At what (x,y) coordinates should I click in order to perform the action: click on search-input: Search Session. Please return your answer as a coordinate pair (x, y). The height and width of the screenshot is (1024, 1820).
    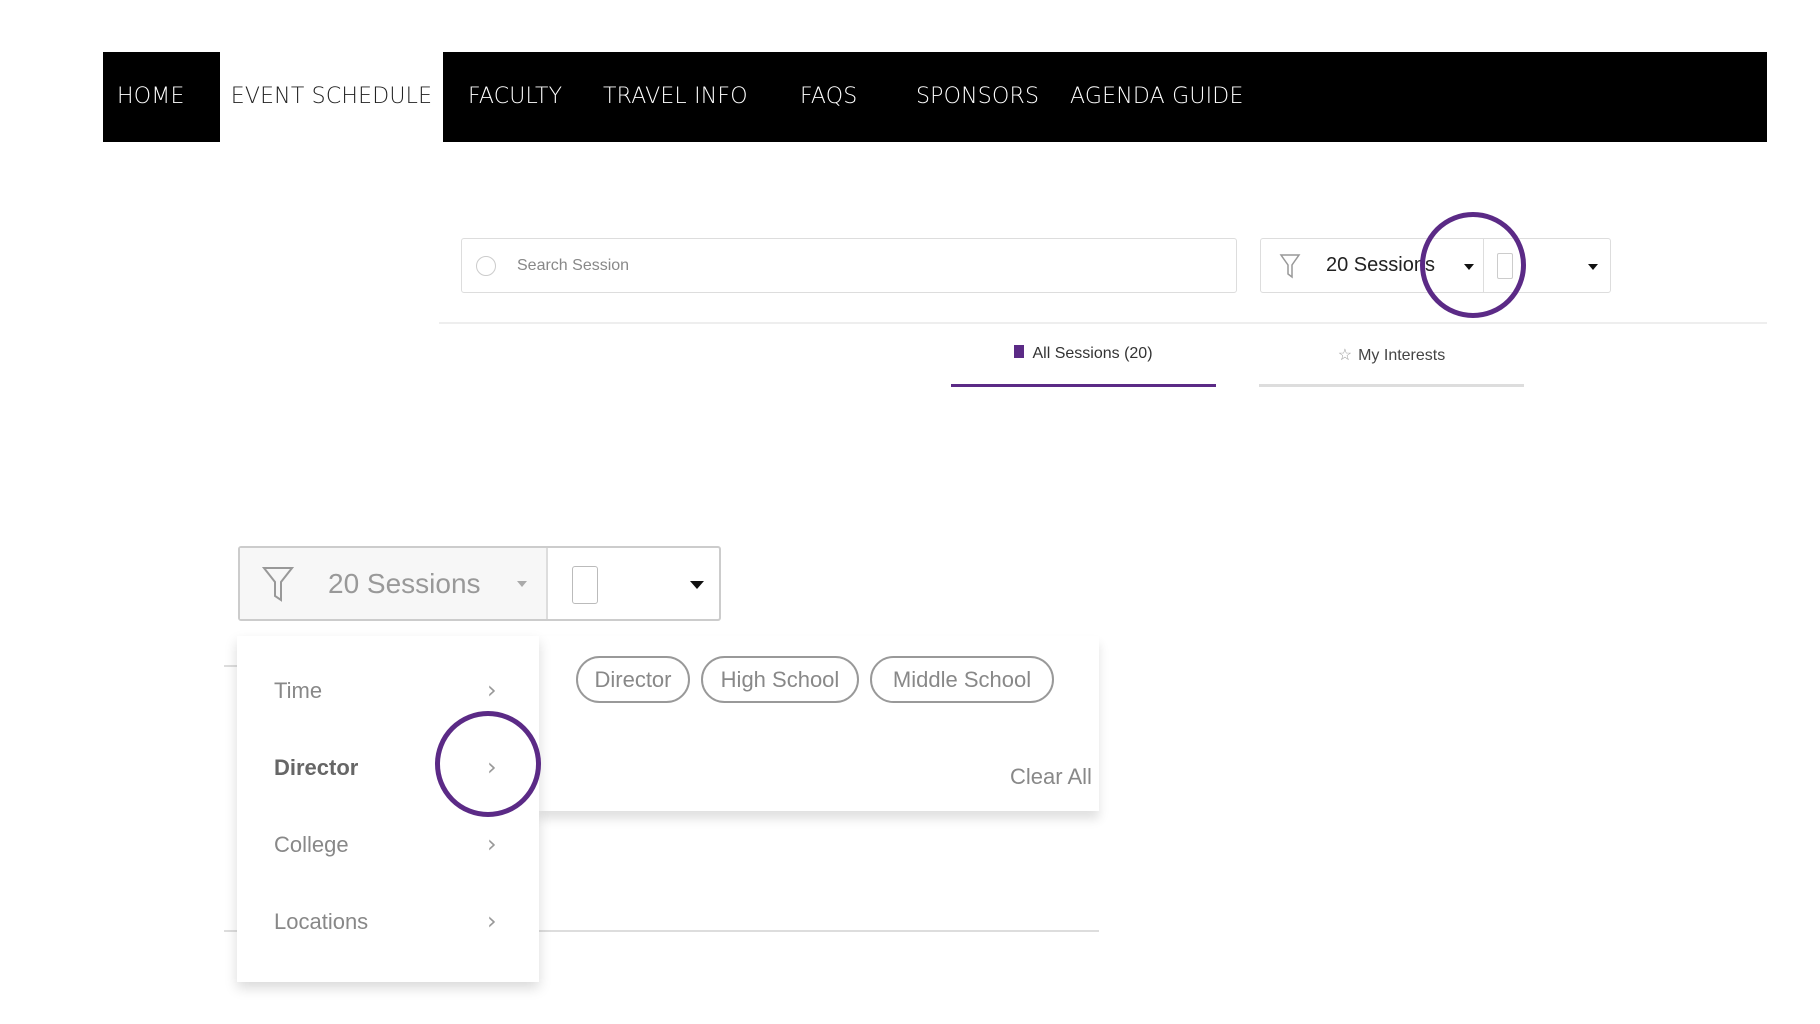
    Looking at the image, I should click on (849, 265).